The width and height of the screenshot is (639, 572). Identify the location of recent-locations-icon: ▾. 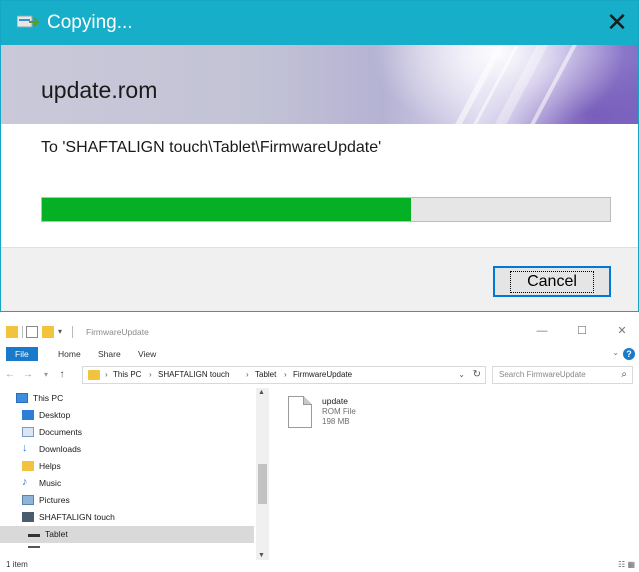
(46, 375).